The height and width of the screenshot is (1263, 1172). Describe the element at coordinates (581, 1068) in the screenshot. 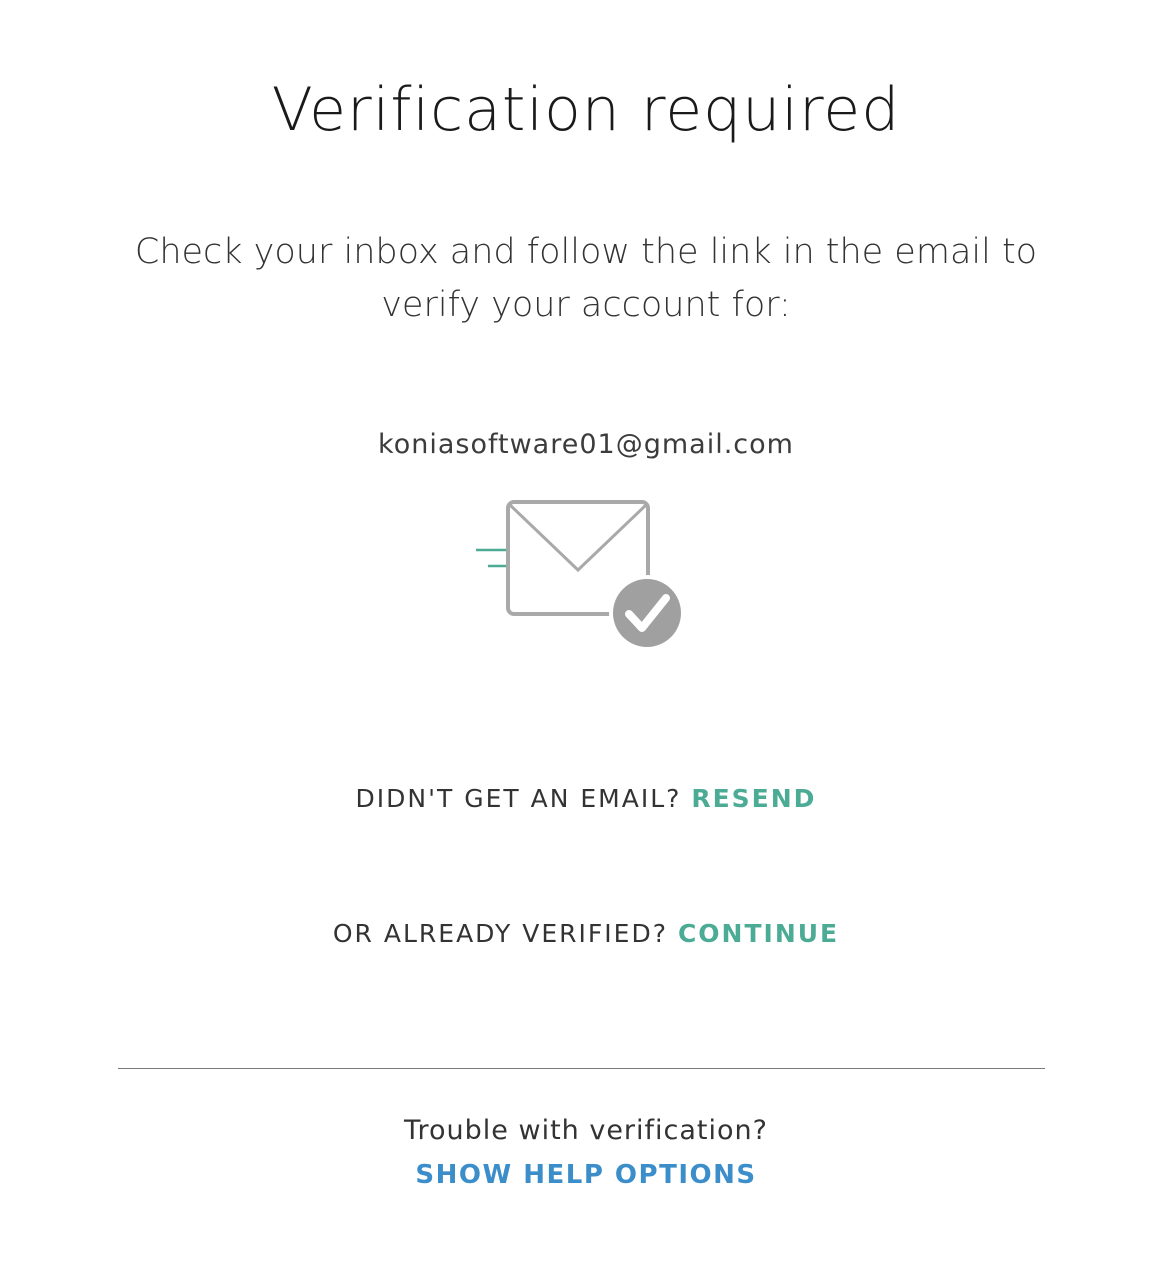

I see `section-divider` at that location.